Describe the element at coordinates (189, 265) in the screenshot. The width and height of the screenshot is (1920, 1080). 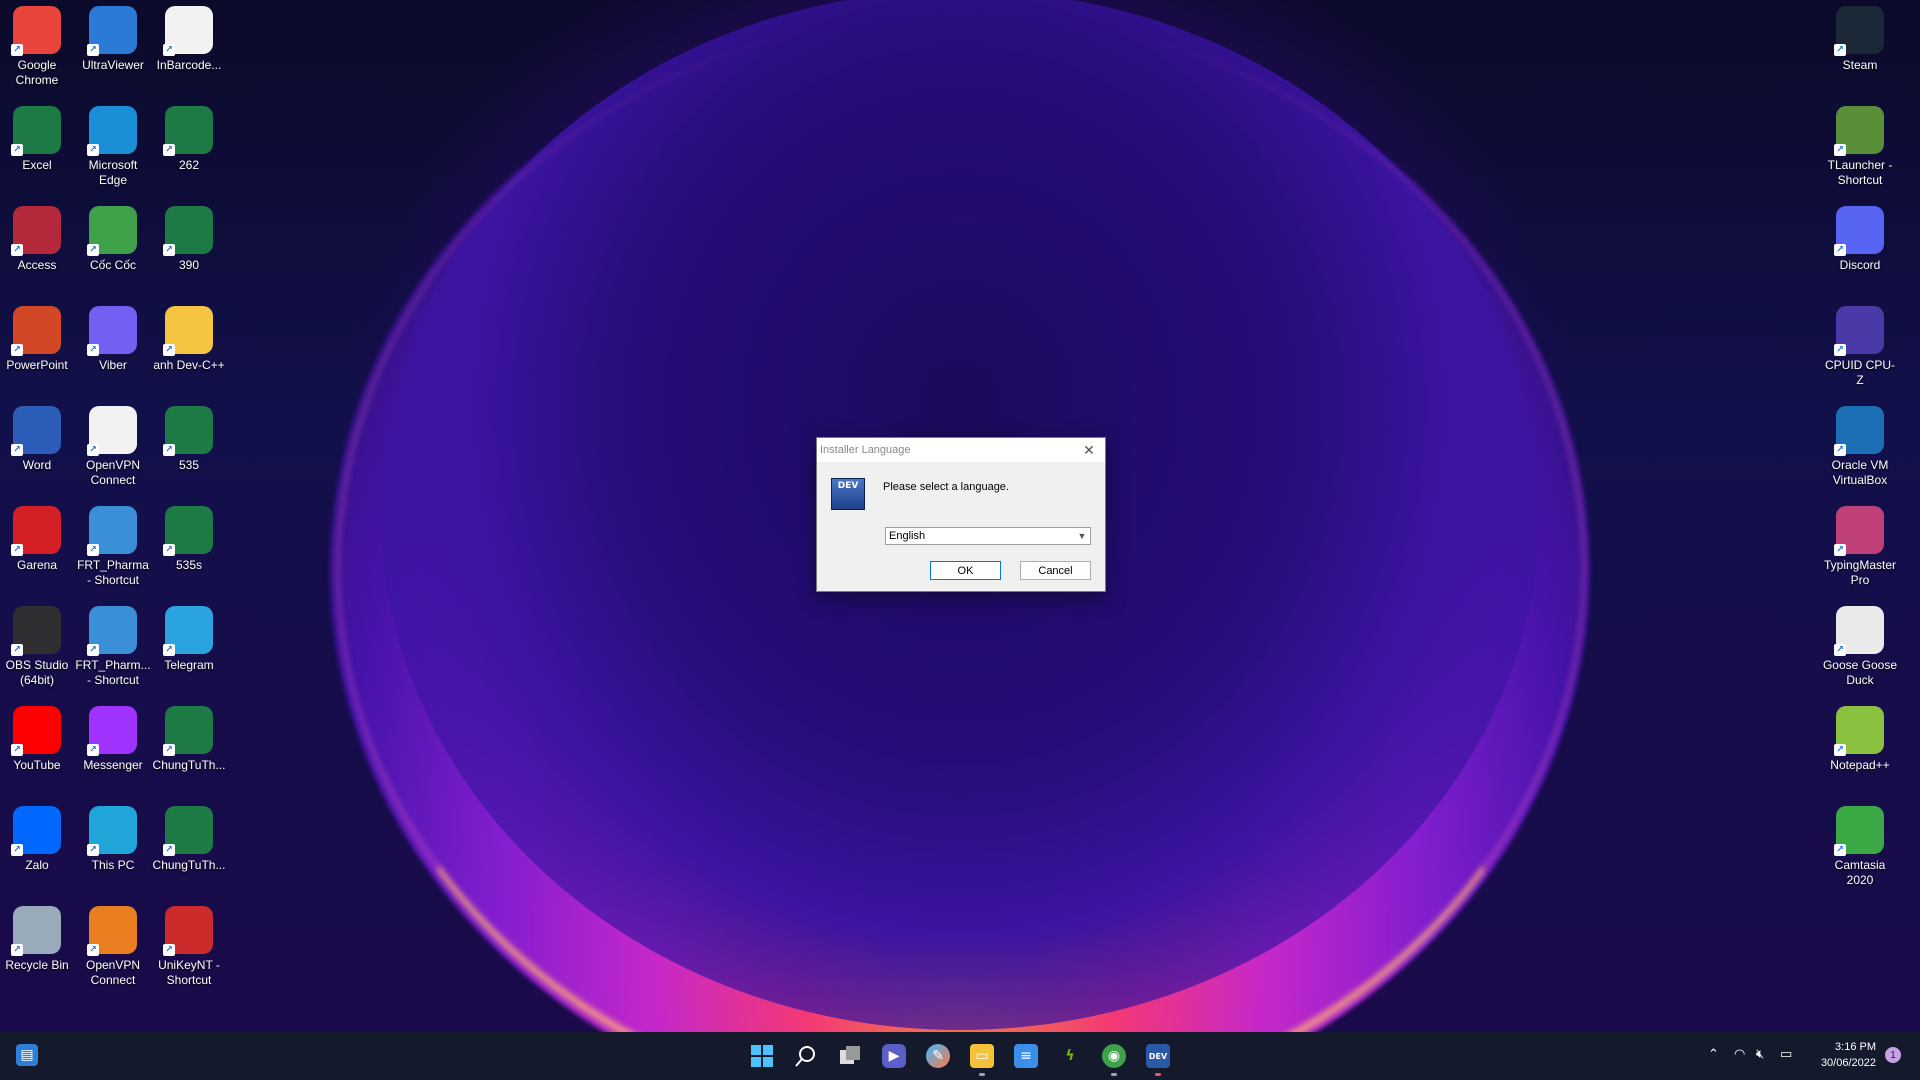
I see `desktop-icon-label: 390` at that location.